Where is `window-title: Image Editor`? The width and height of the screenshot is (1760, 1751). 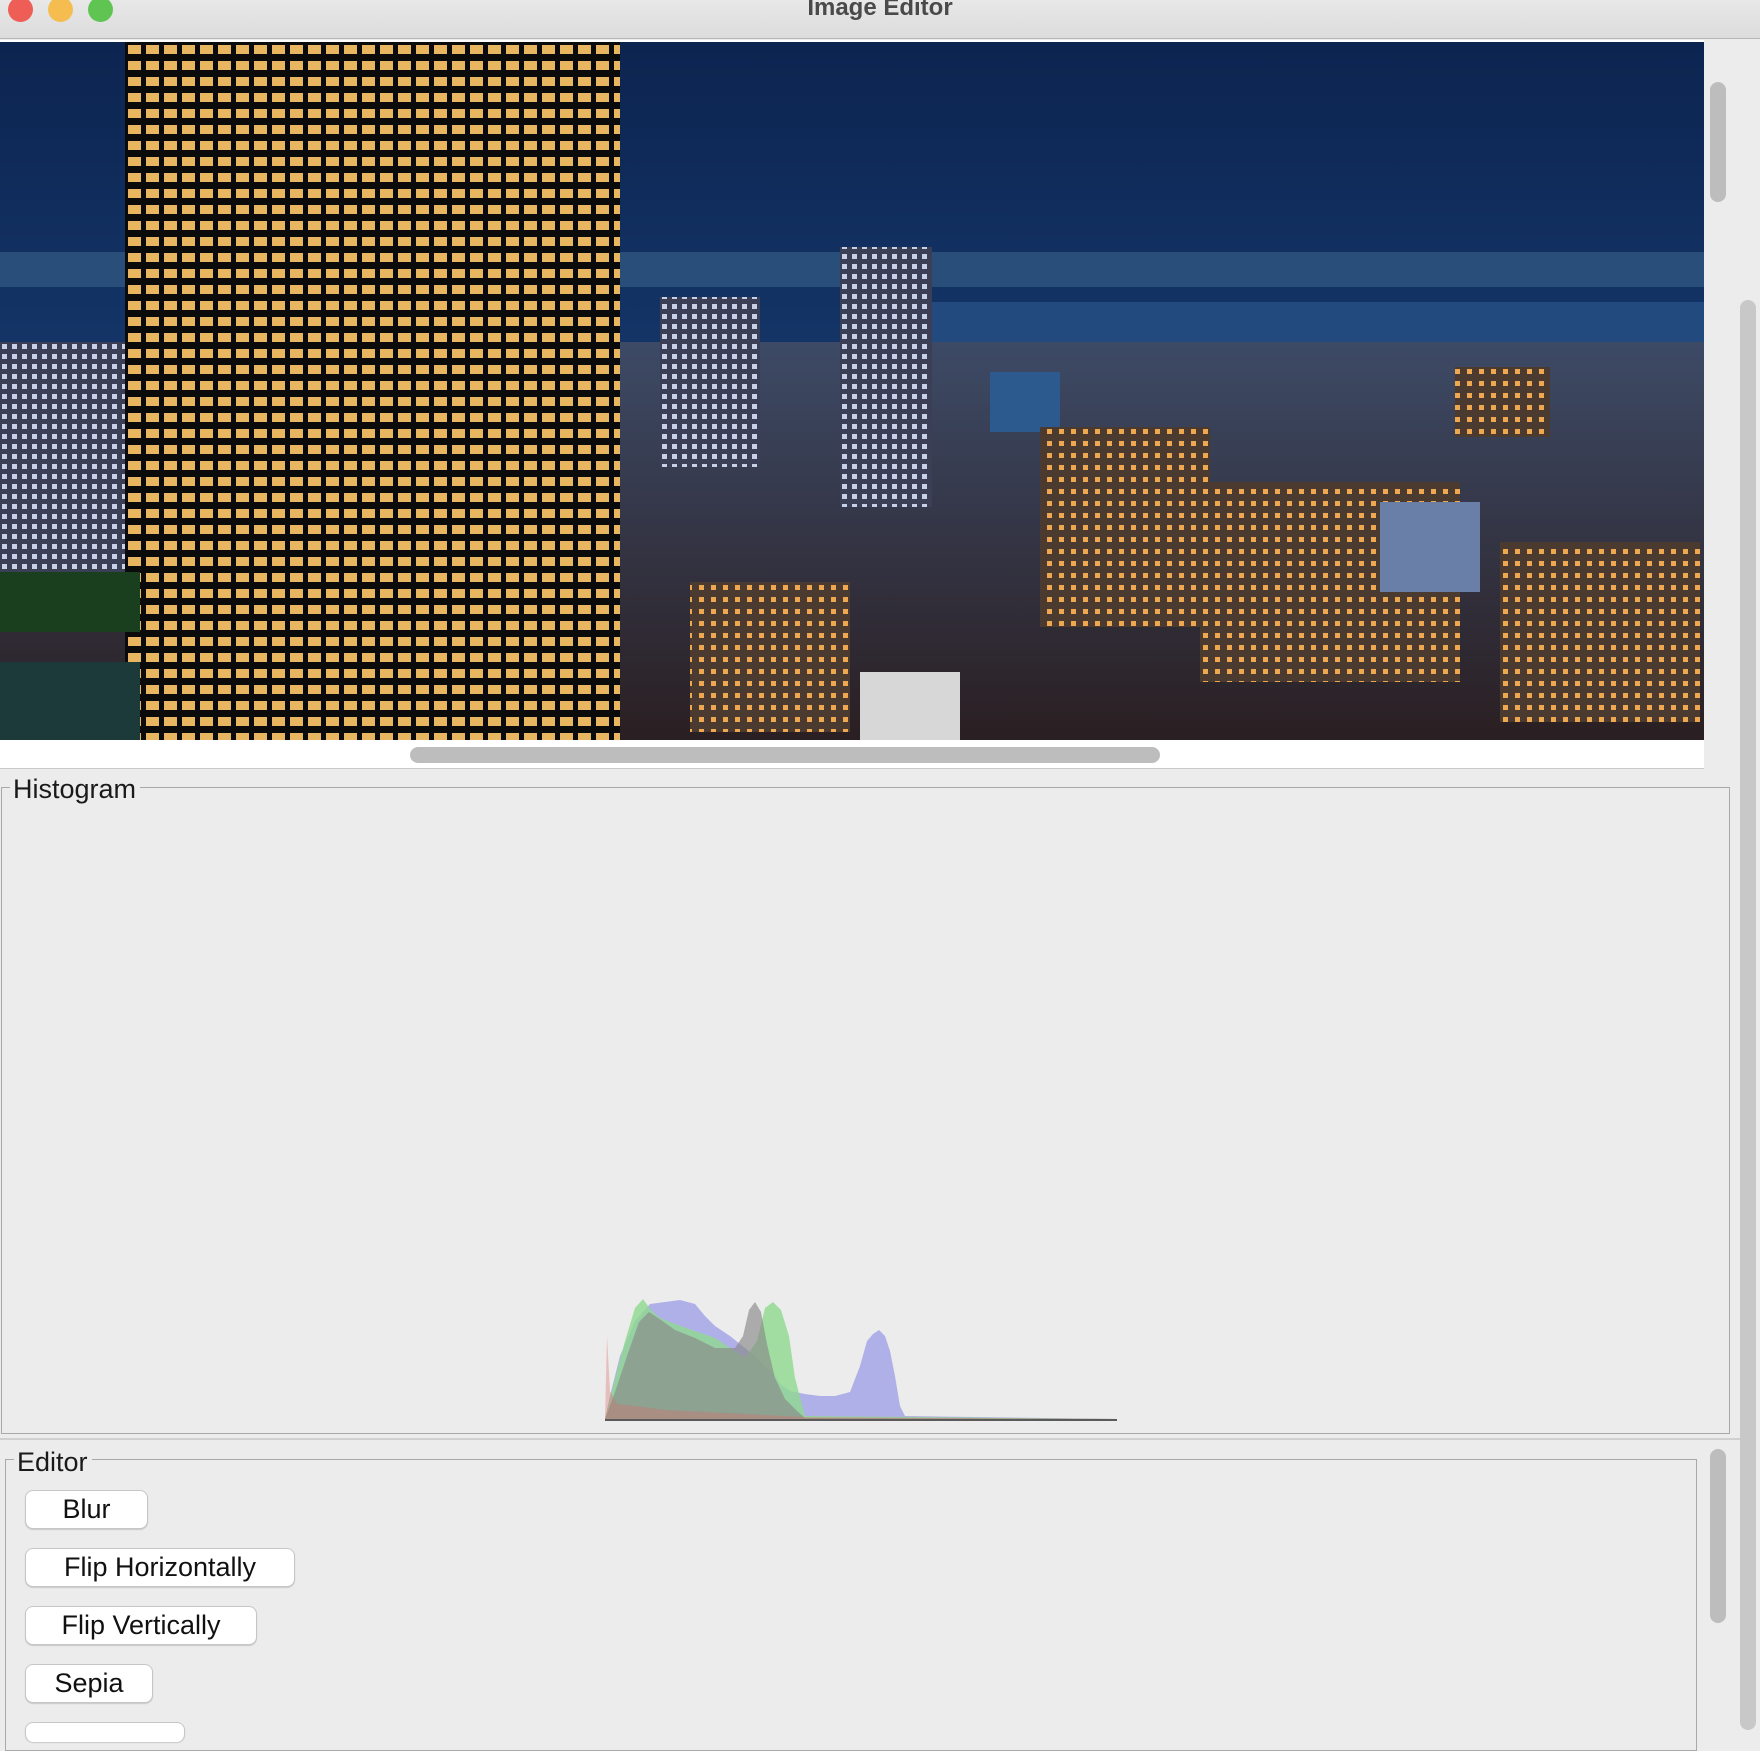 window-title: Image Editor is located at coordinates (880, 10).